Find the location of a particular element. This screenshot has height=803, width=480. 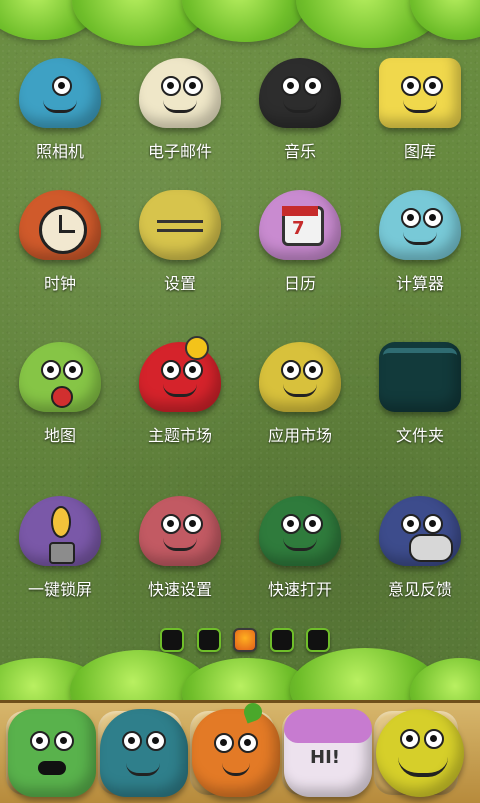

app-feedback: 意见反馈 is located at coordinates (420, 548).